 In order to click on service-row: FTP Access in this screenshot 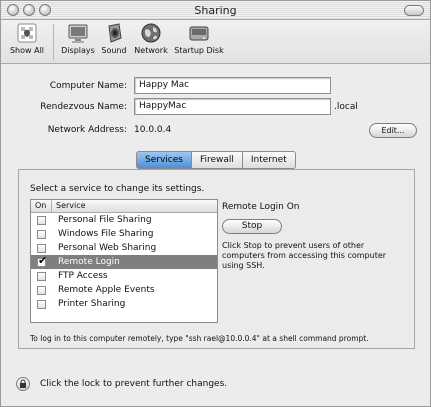, I will do `click(124, 276)`.